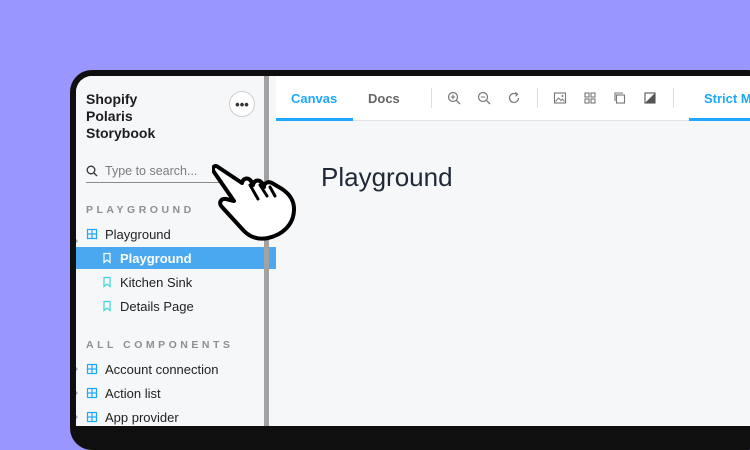 The image size is (750, 450). Describe the element at coordinates (162, 369) in the screenshot. I see `tree-item-label: Account connection` at that location.